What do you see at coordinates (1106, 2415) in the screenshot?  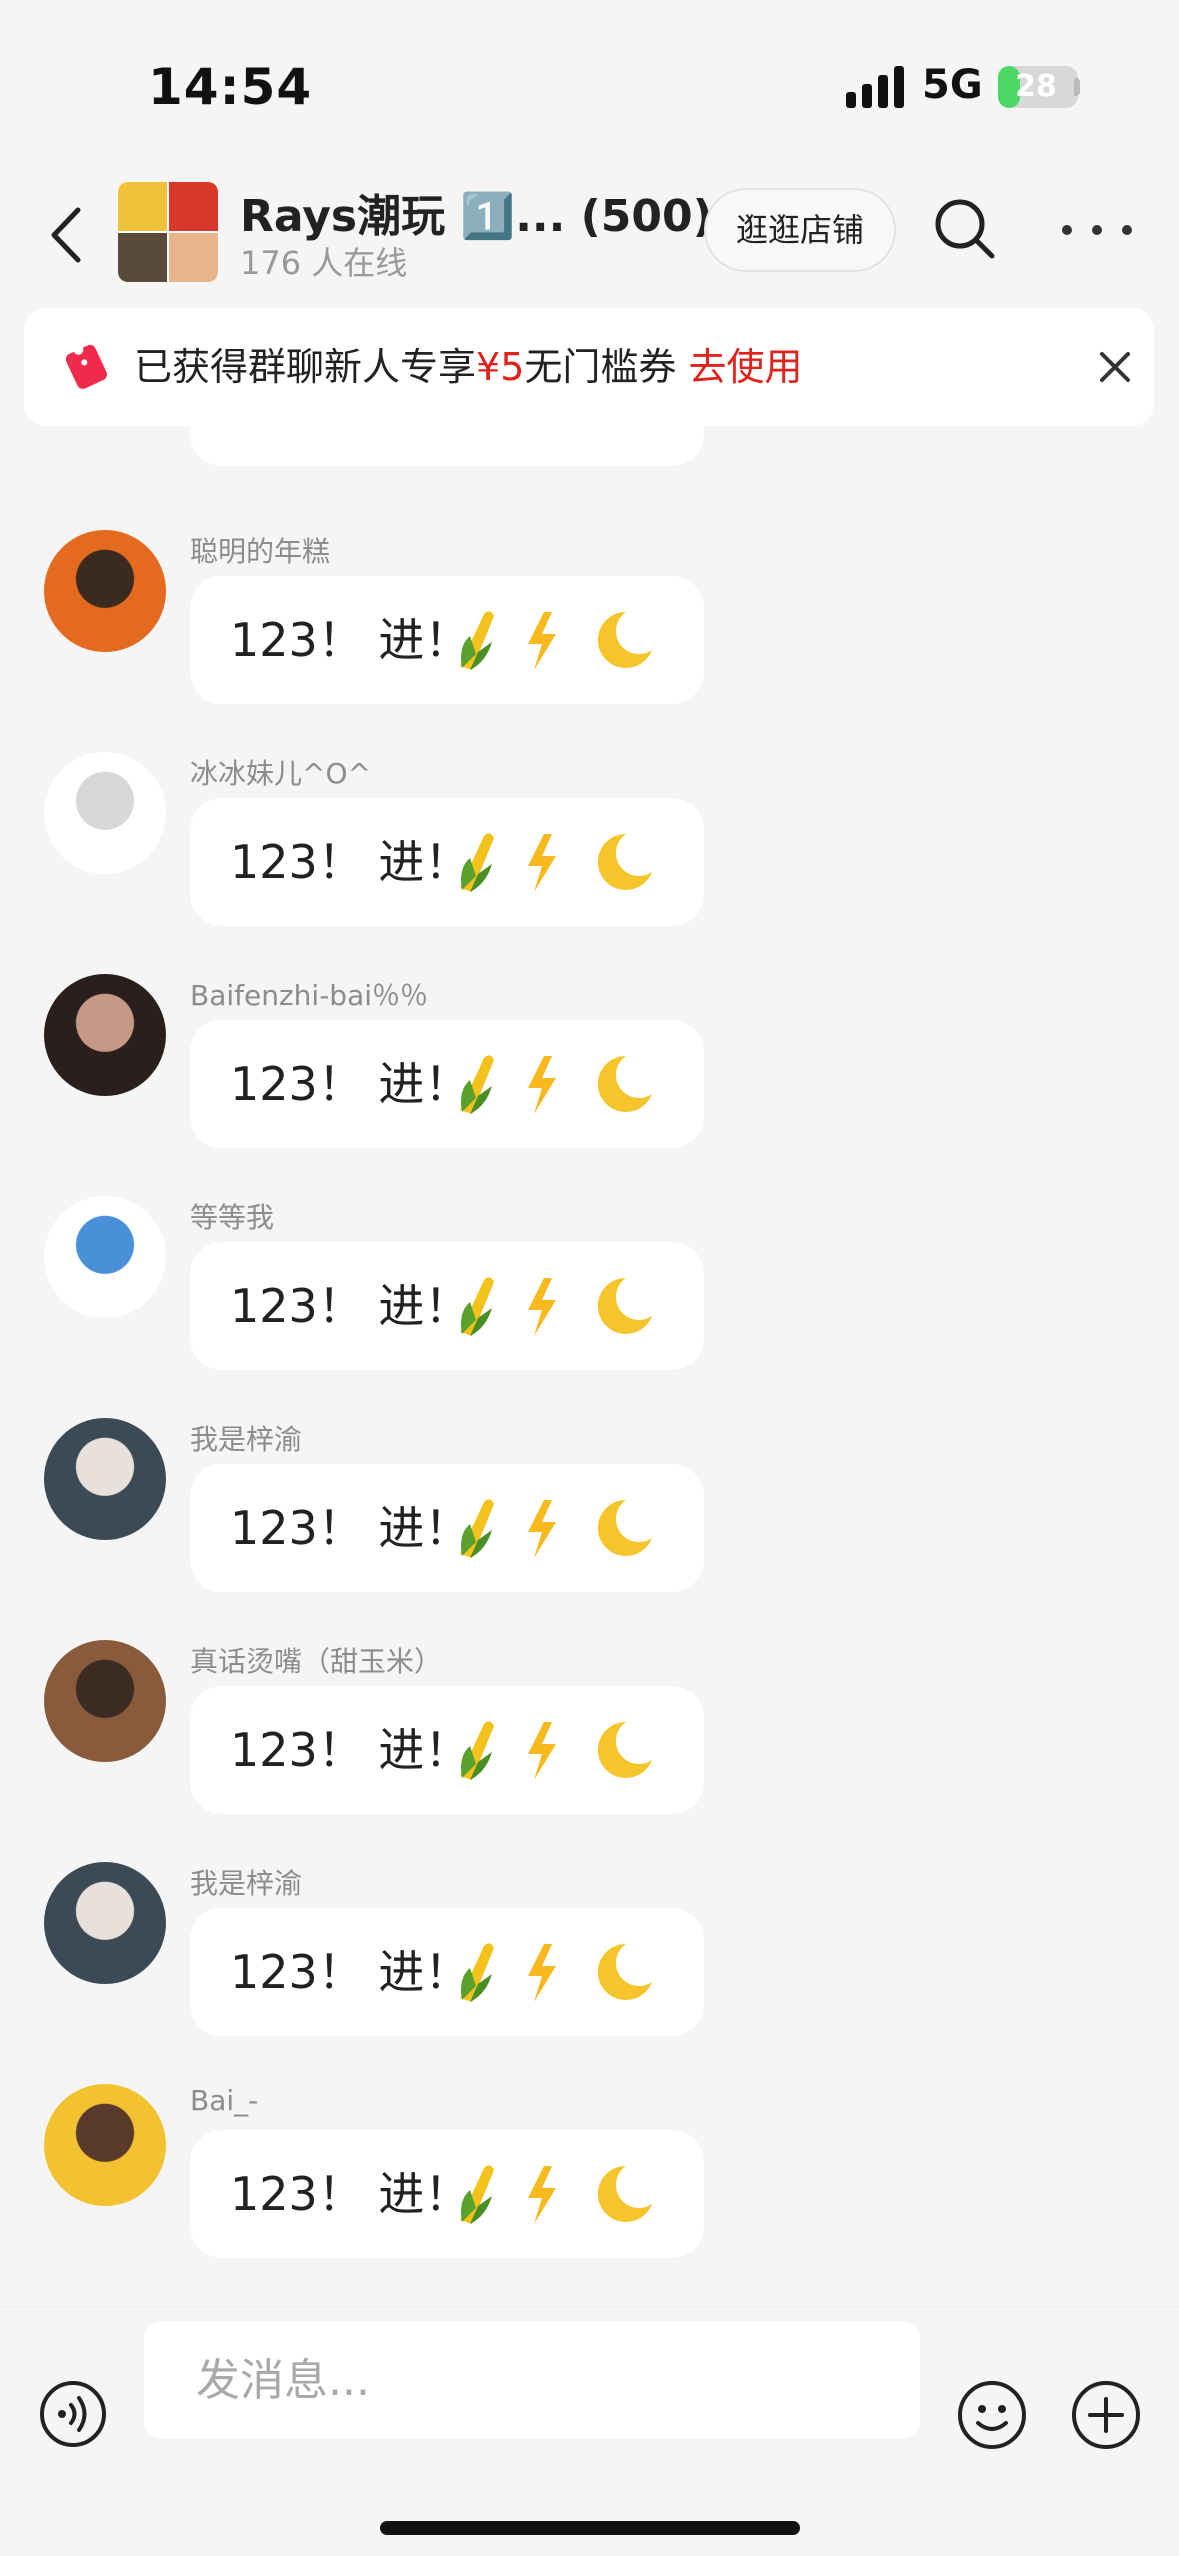 I see `plus-icon` at bounding box center [1106, 2415].